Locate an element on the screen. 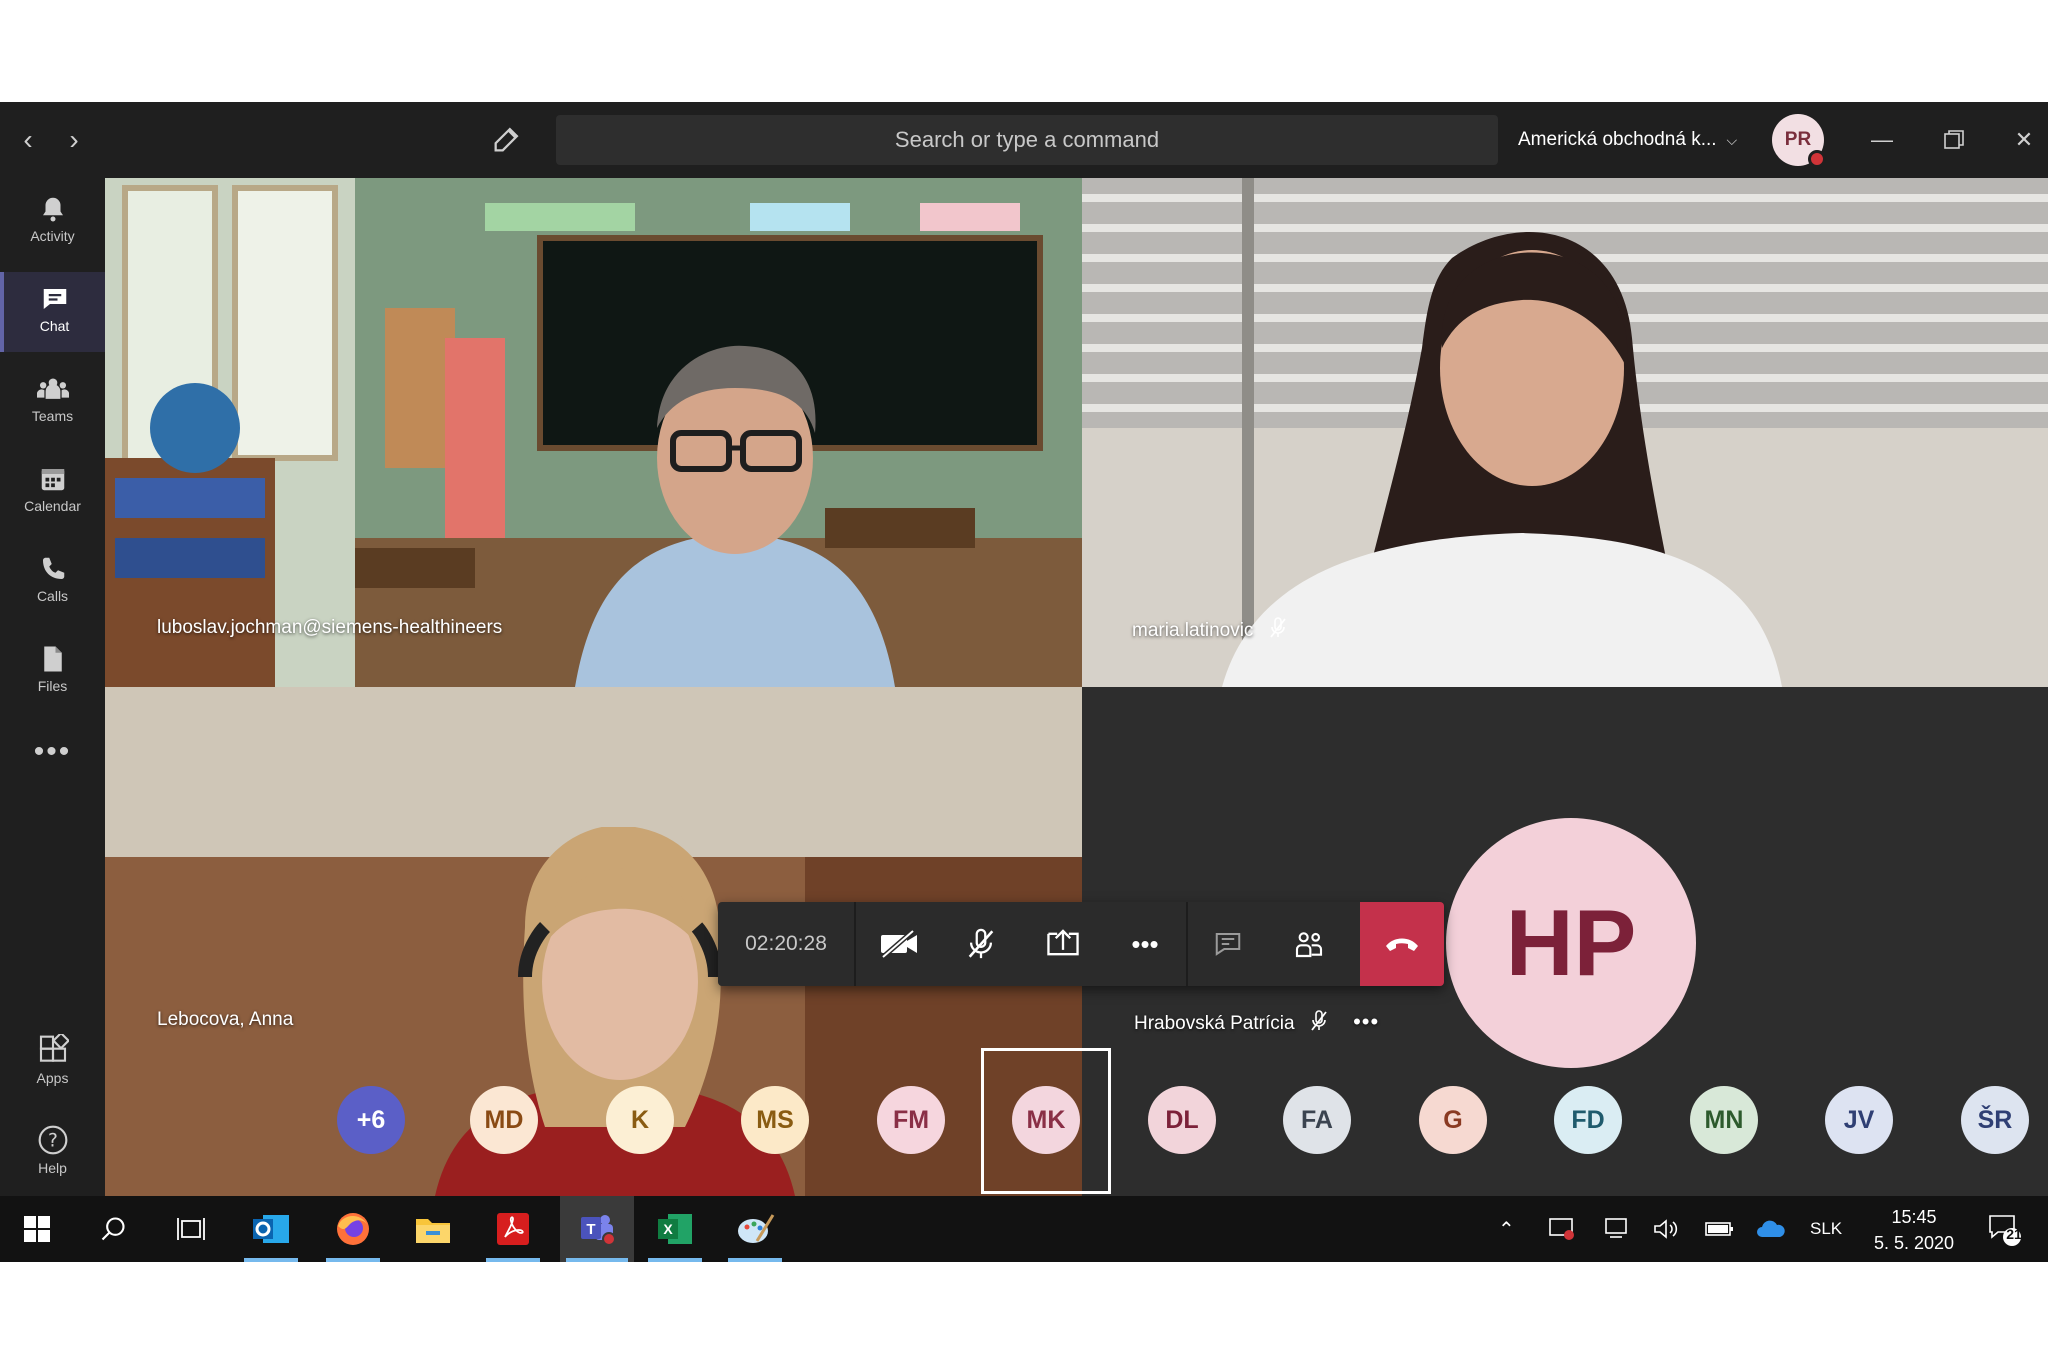 The image size is (2048, 1365). user-initials: PR is located at coordinates (1798, 139).